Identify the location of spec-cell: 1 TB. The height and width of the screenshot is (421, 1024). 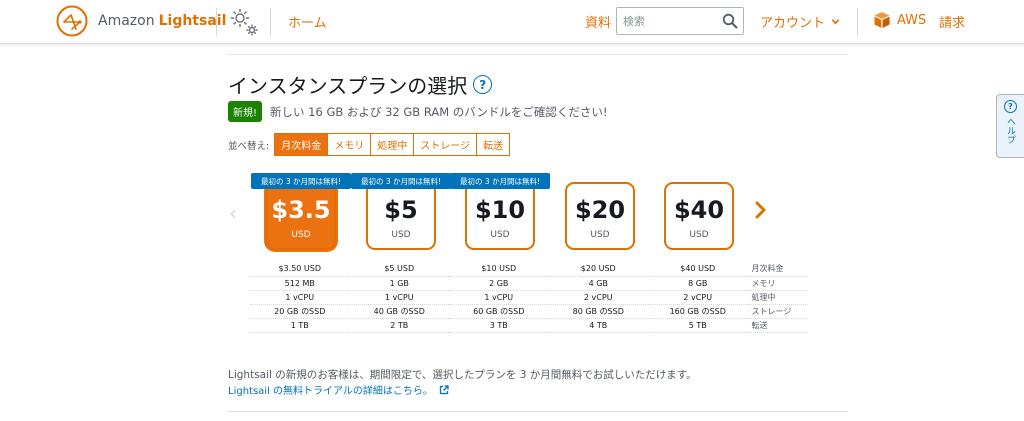
(300, 325).